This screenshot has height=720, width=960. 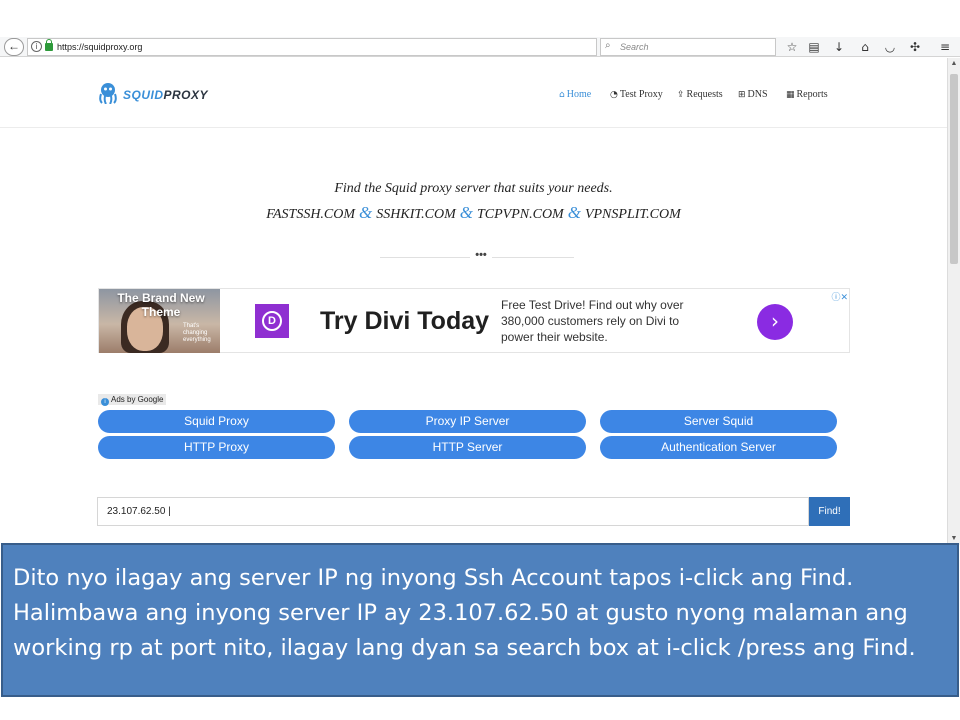 What do you see at coordinates (718, 447) in the screenshot?
I see `link-button-authentication-server: Authentication Server` at bounding box center [718, 447].